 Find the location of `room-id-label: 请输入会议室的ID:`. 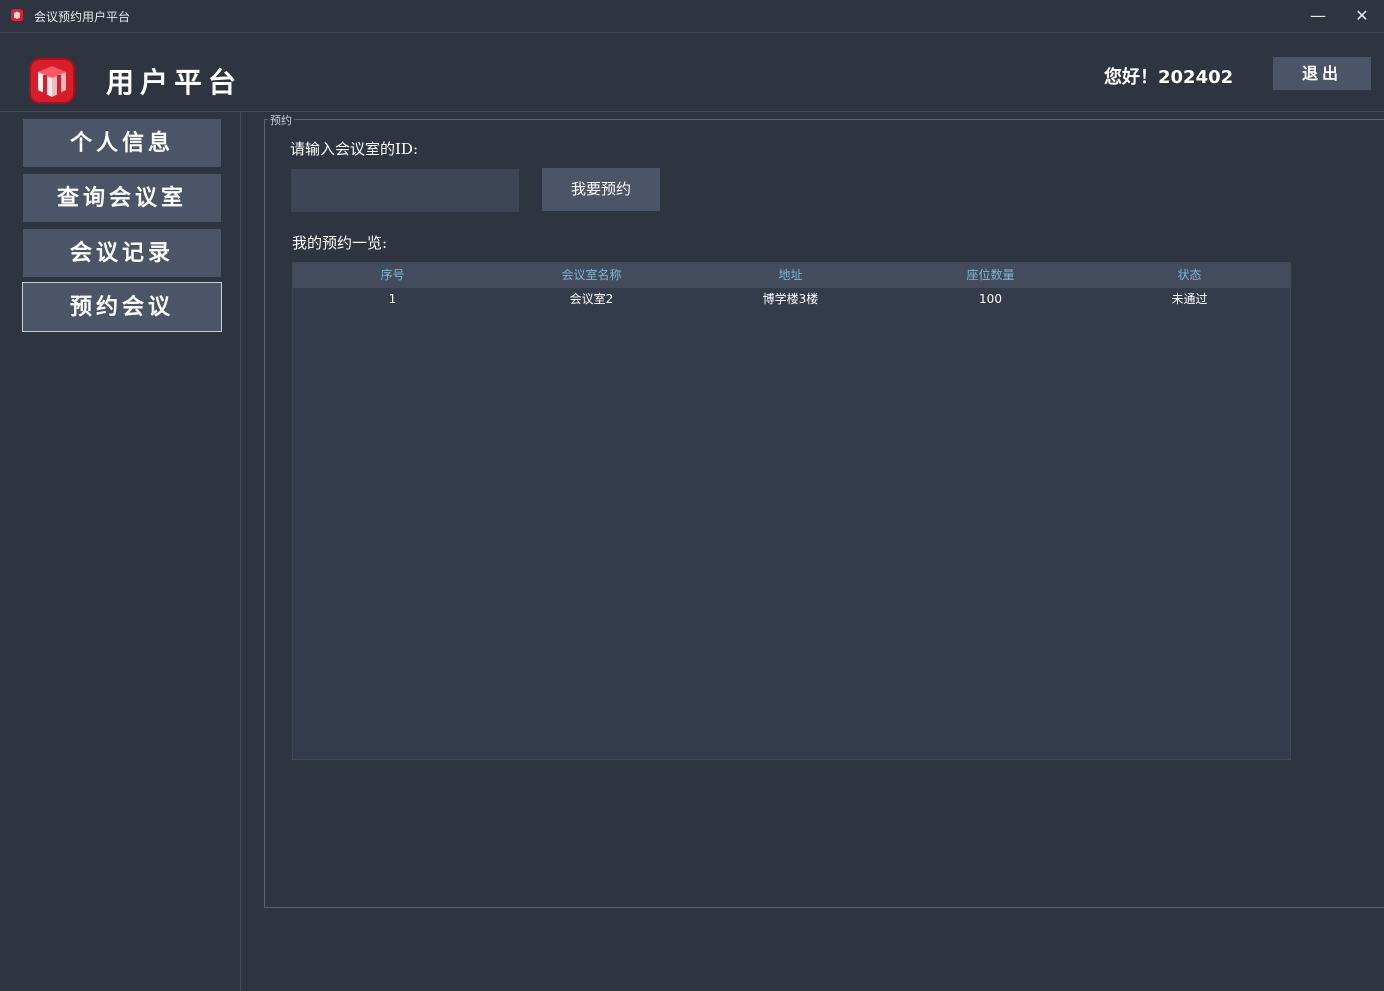

room-id-label: 请输入会议室的ID: is located at coordinates (354, 149).